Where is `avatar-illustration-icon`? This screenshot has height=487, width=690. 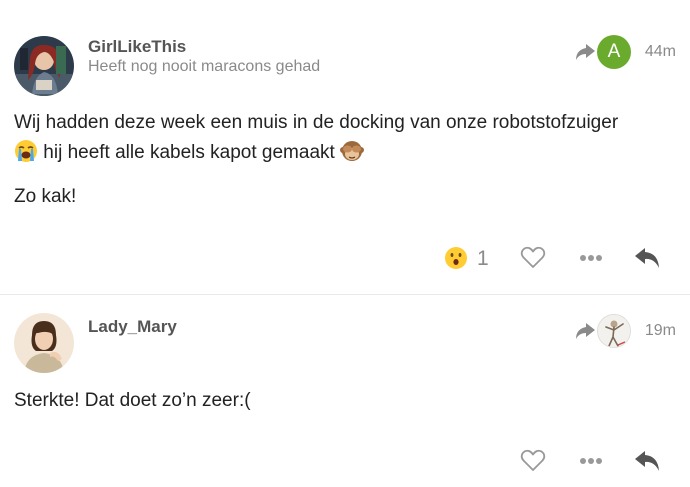
avatar-illustration-icon is located at coordinates (44, 66).